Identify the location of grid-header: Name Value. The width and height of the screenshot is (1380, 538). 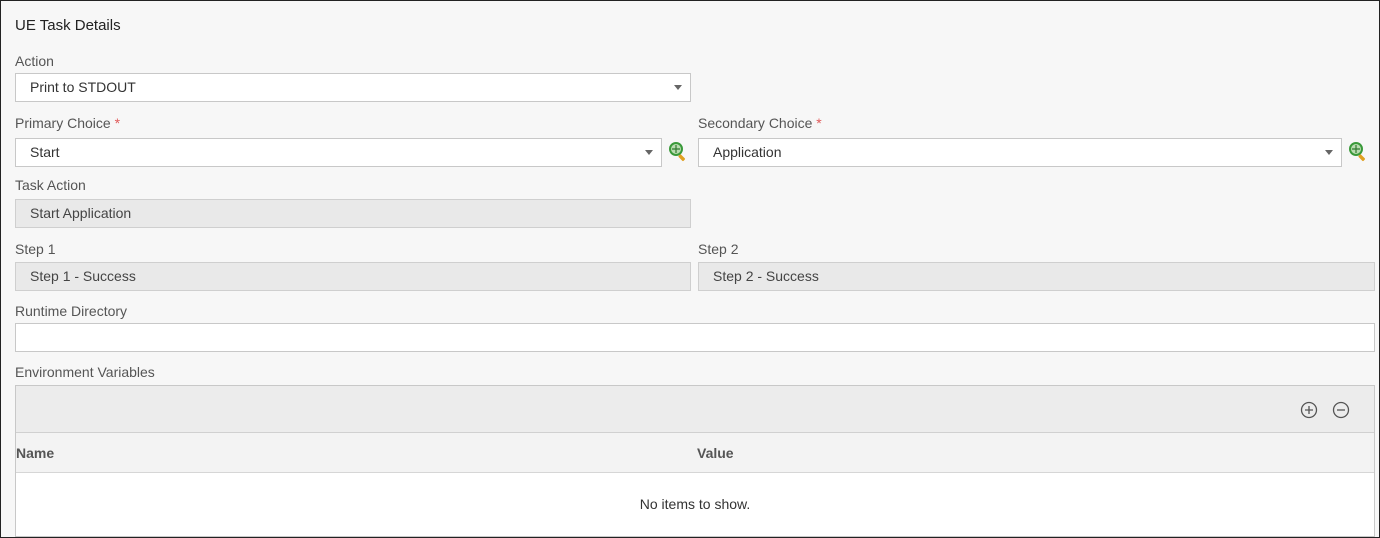
(695, 453).